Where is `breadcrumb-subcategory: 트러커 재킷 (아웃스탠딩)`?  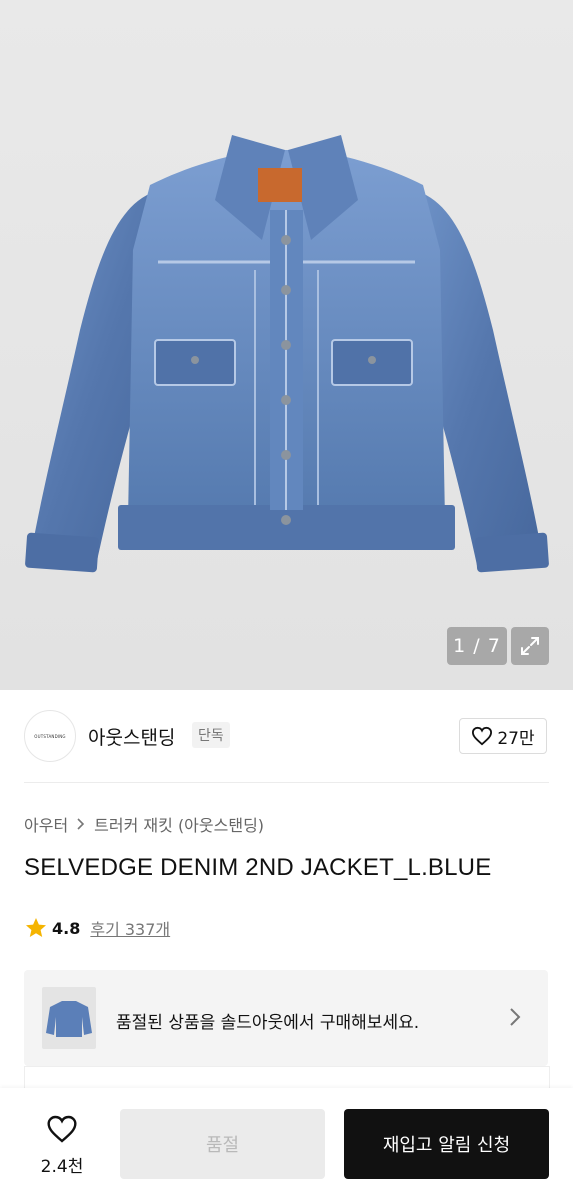
breadcrumb-subcategory: 트러커 재킷 (아웃스탠딩) is located at coordinates (179, 824).